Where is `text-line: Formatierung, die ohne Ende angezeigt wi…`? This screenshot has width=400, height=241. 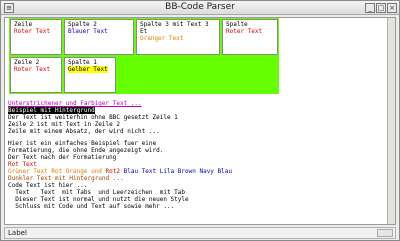
text-line: Formatierung, die ohne Ende angezeigt wi… is located at coordinates (86, 150).